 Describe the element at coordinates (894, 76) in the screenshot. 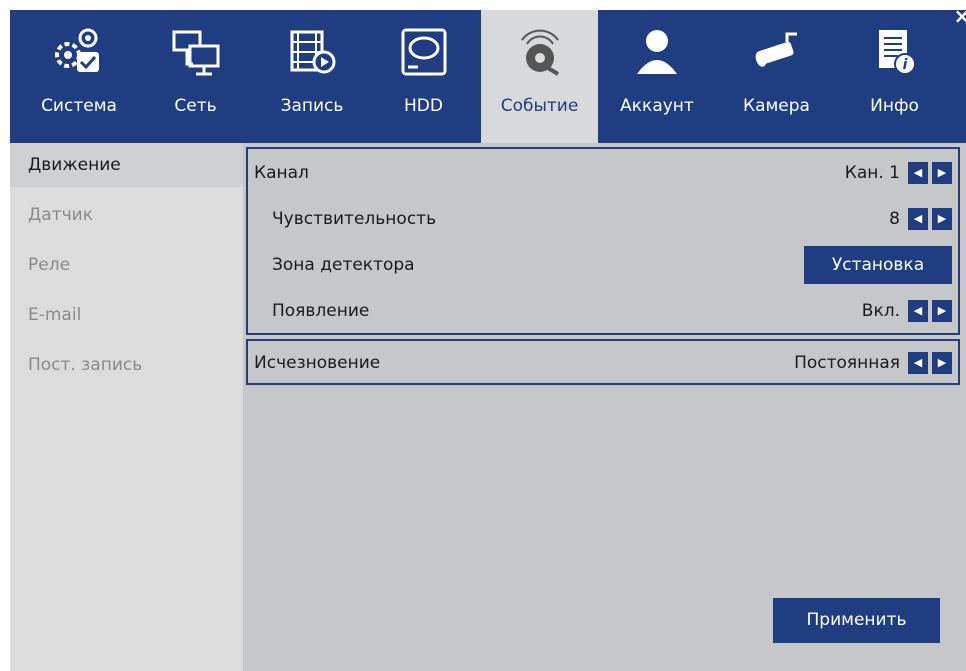

I see `tab-info: i Инфо` at that location.